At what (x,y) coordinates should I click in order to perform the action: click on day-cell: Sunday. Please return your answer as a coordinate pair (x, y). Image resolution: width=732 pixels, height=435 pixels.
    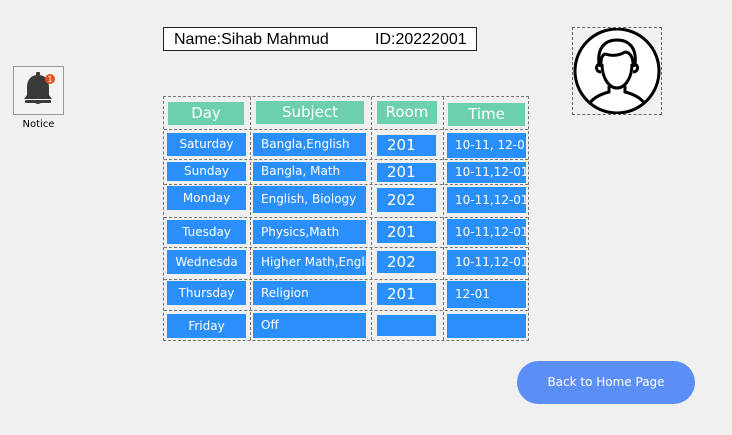
    Looking at the image, I should click on (206, 171).